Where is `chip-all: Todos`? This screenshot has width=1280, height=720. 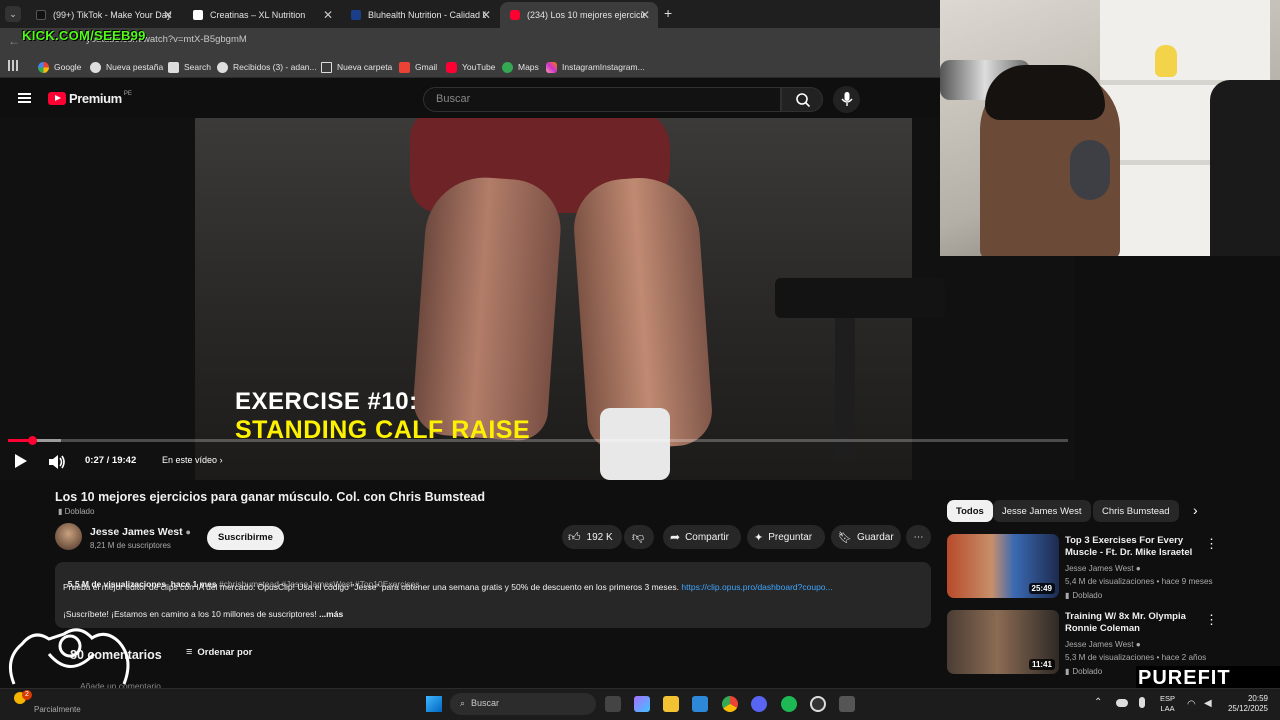 chip-all: Todos is located at coordinates (970, 511).